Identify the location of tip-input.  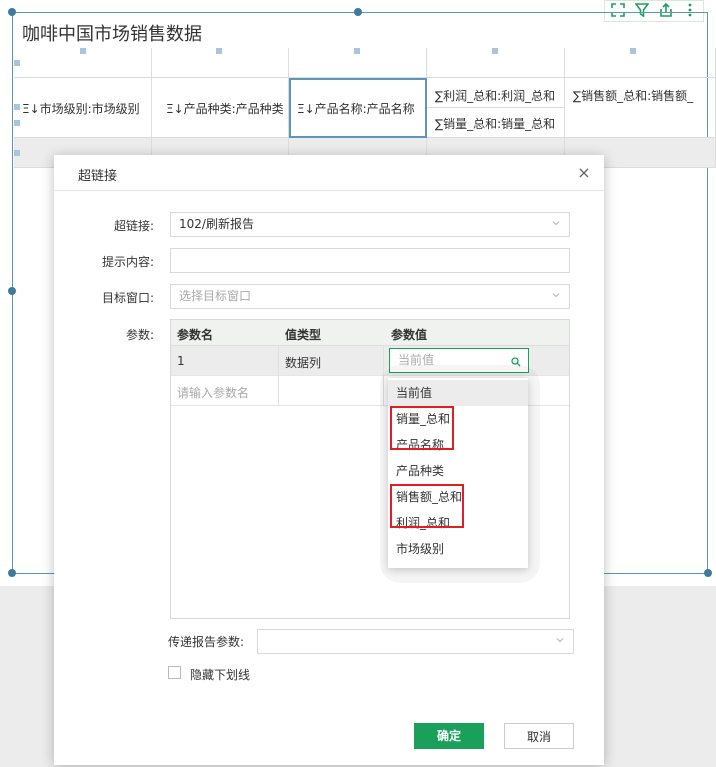
(370, 260).